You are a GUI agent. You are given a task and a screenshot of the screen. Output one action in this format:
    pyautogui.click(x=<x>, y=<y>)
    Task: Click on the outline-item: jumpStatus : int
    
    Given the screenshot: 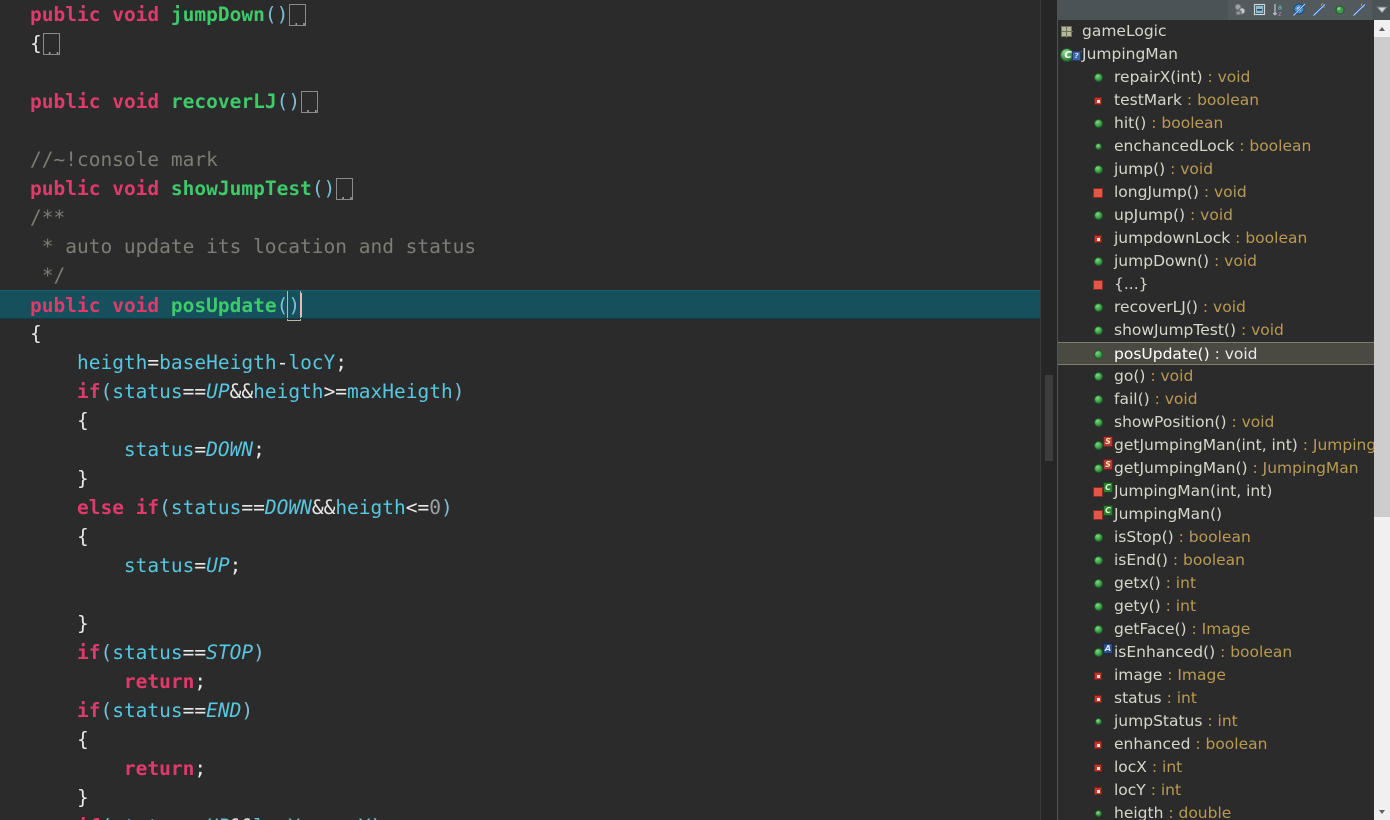 What is the action you would take?
    pyautogui.click(x=1216, y=721)
    